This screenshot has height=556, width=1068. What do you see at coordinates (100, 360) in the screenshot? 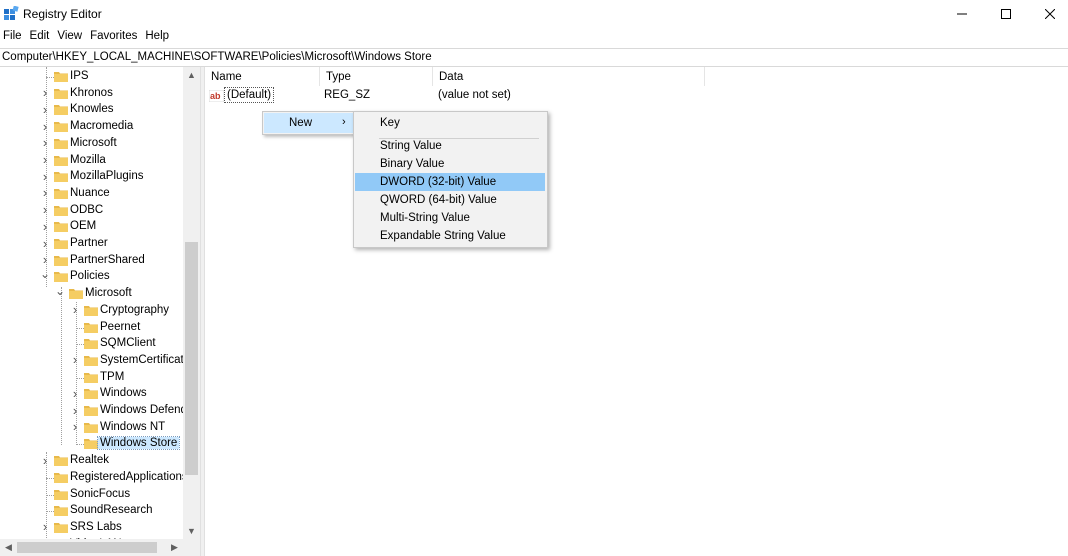
I see `tree-node: › SystemCertificates` at bounding box center [100, 360].